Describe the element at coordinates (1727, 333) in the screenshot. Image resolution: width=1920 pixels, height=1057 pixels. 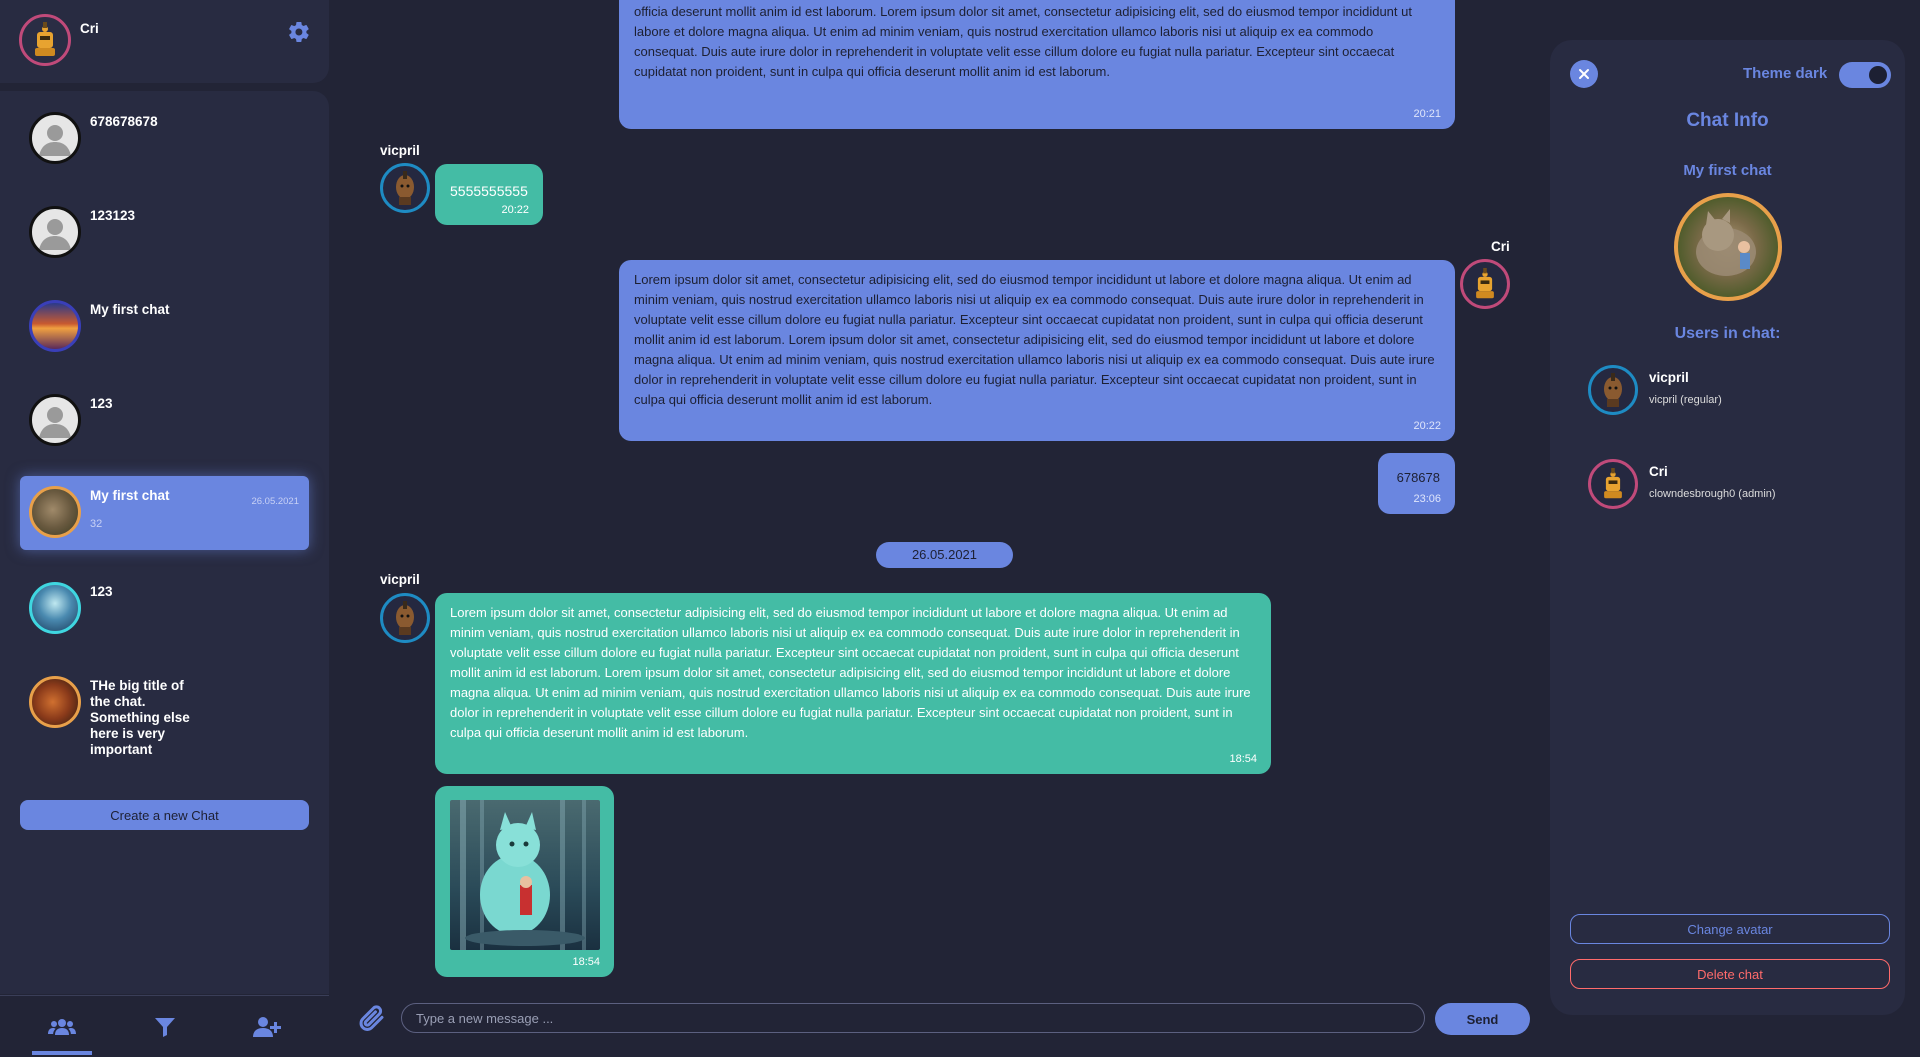
I see `users-heading: Users in chat:` at that location.